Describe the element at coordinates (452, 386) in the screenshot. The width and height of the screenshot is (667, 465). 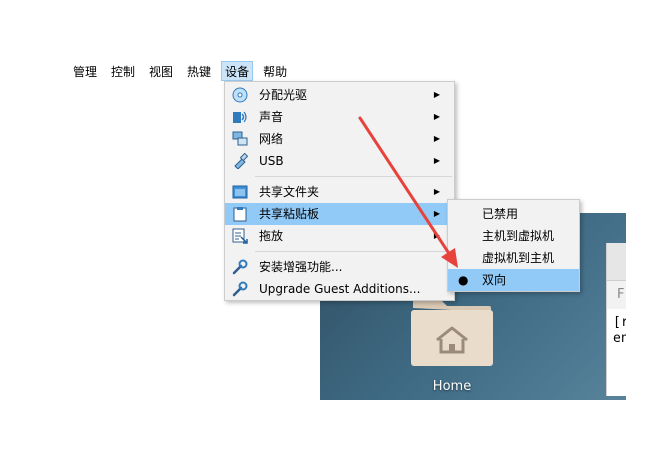
I see `home-label: Home` at that location.